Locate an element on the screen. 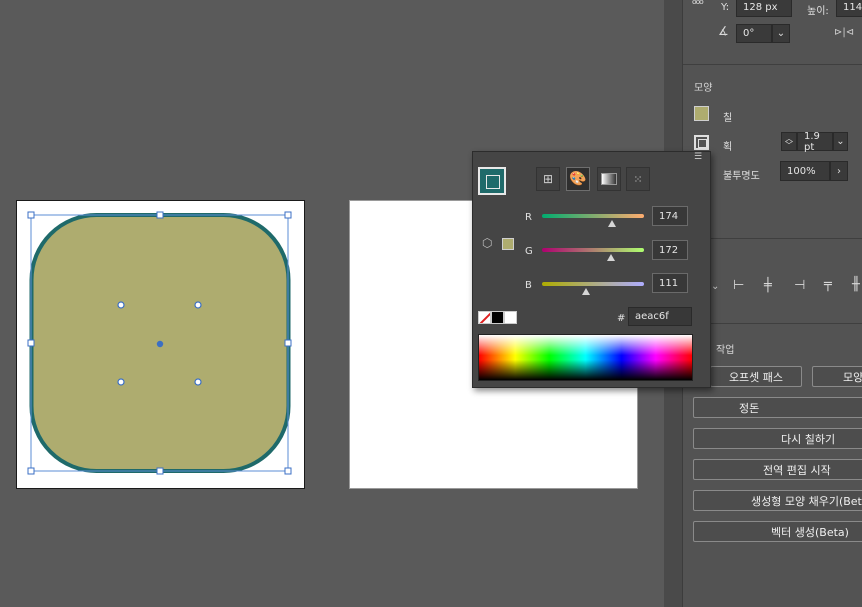  swatches-grid-icon: ⊞ is located at coordinates (548, 179).